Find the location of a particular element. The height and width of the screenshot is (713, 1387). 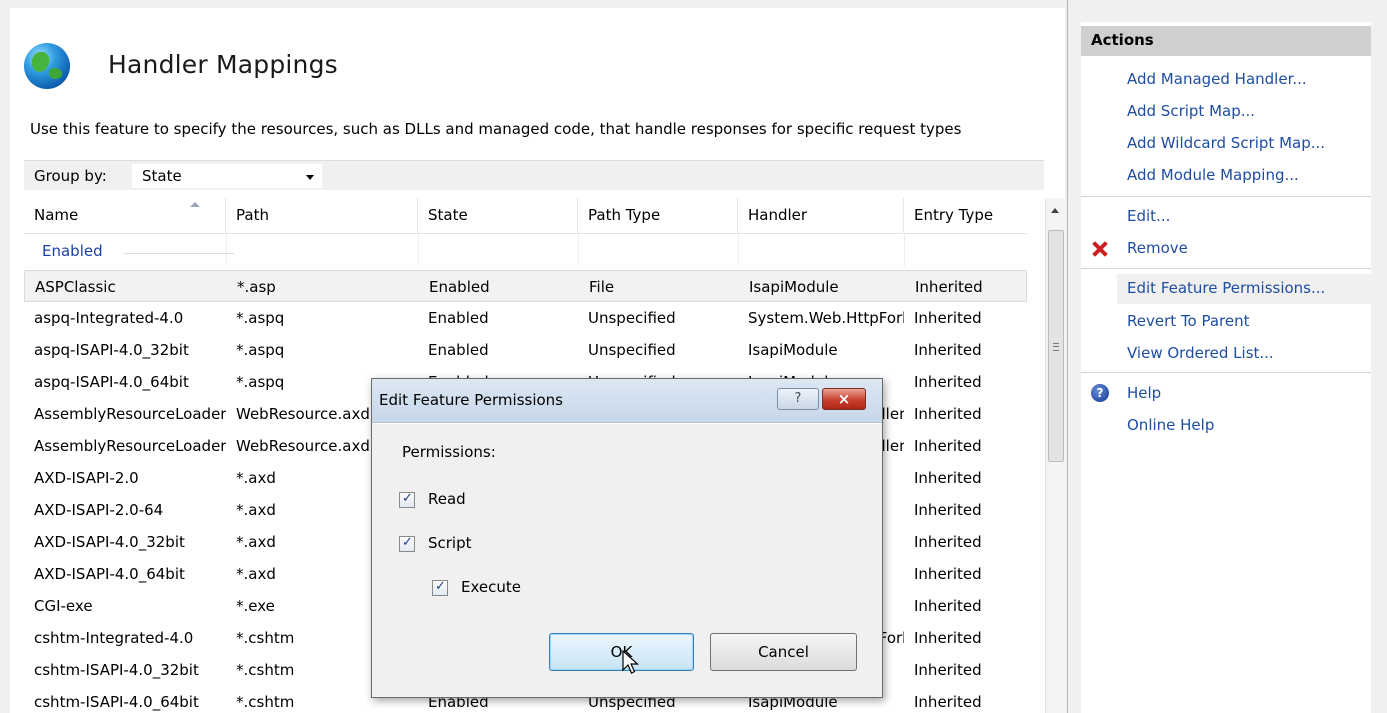

remove-link: Remove is located at coordinates (1157, 248).